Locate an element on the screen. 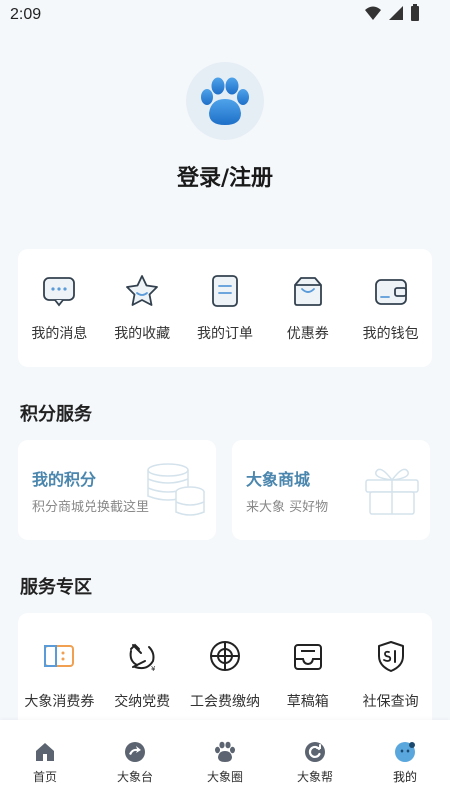 This screenshot has height=800, width=450. service-label: 社保查询 is located at coordinates (390, 702).